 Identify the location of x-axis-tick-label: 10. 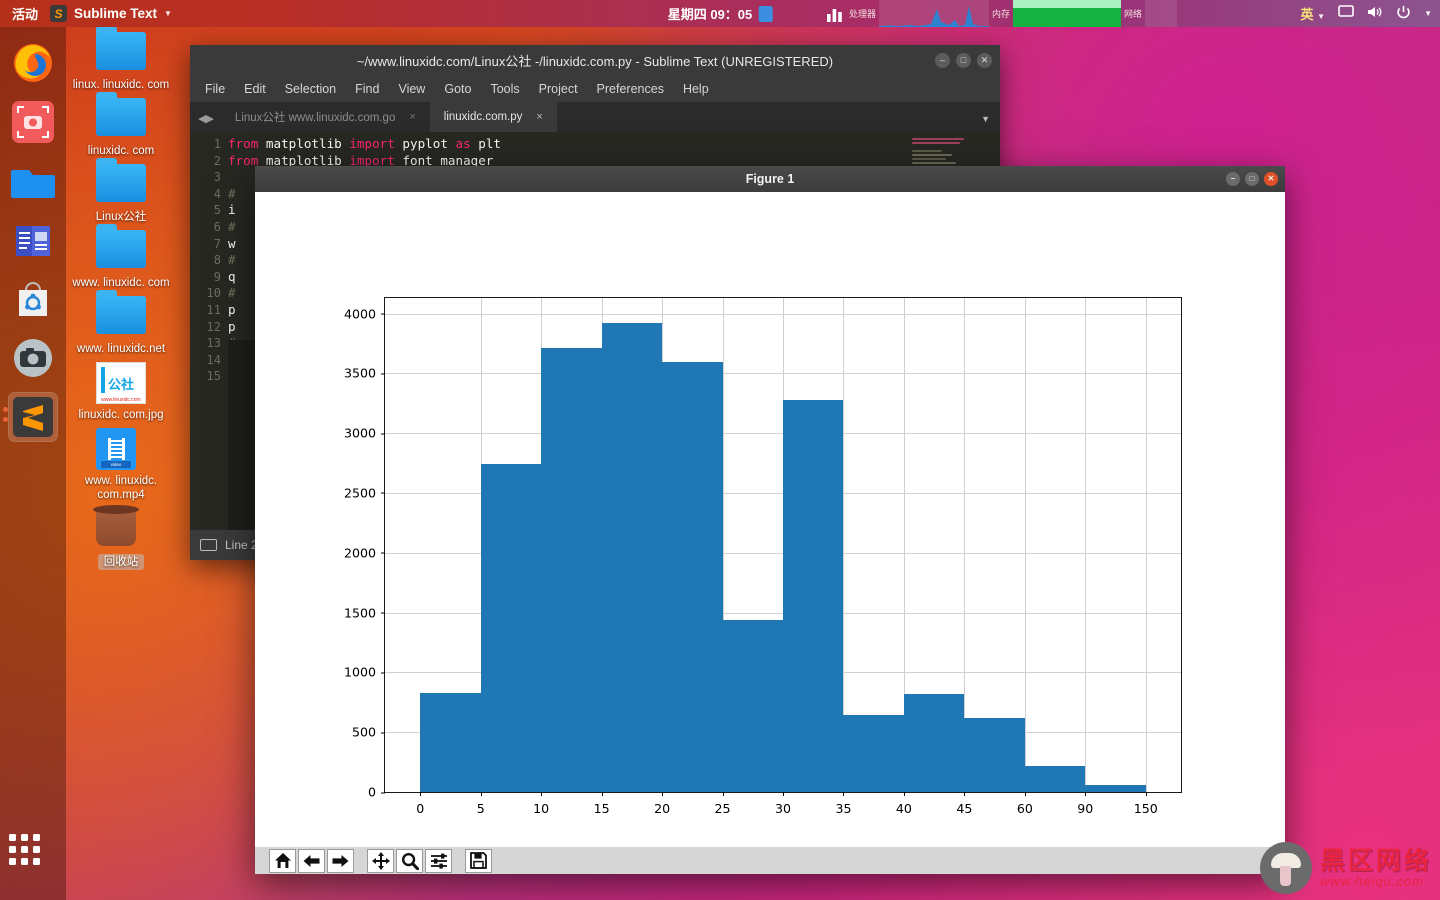
(541, 804).